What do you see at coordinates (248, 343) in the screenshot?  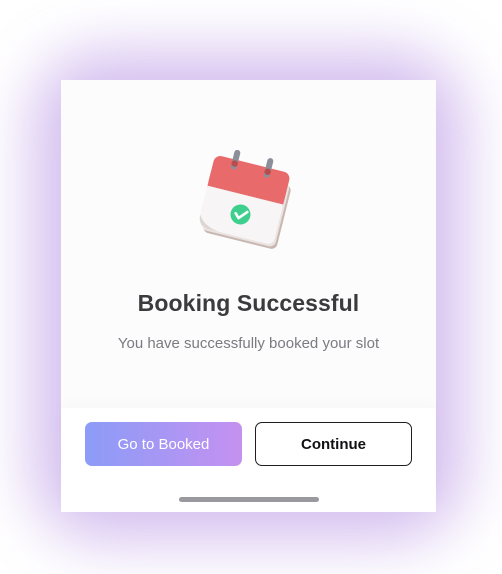 I see `dialog-message: You have successfully booked your slot` at bounding box center [248, 343].